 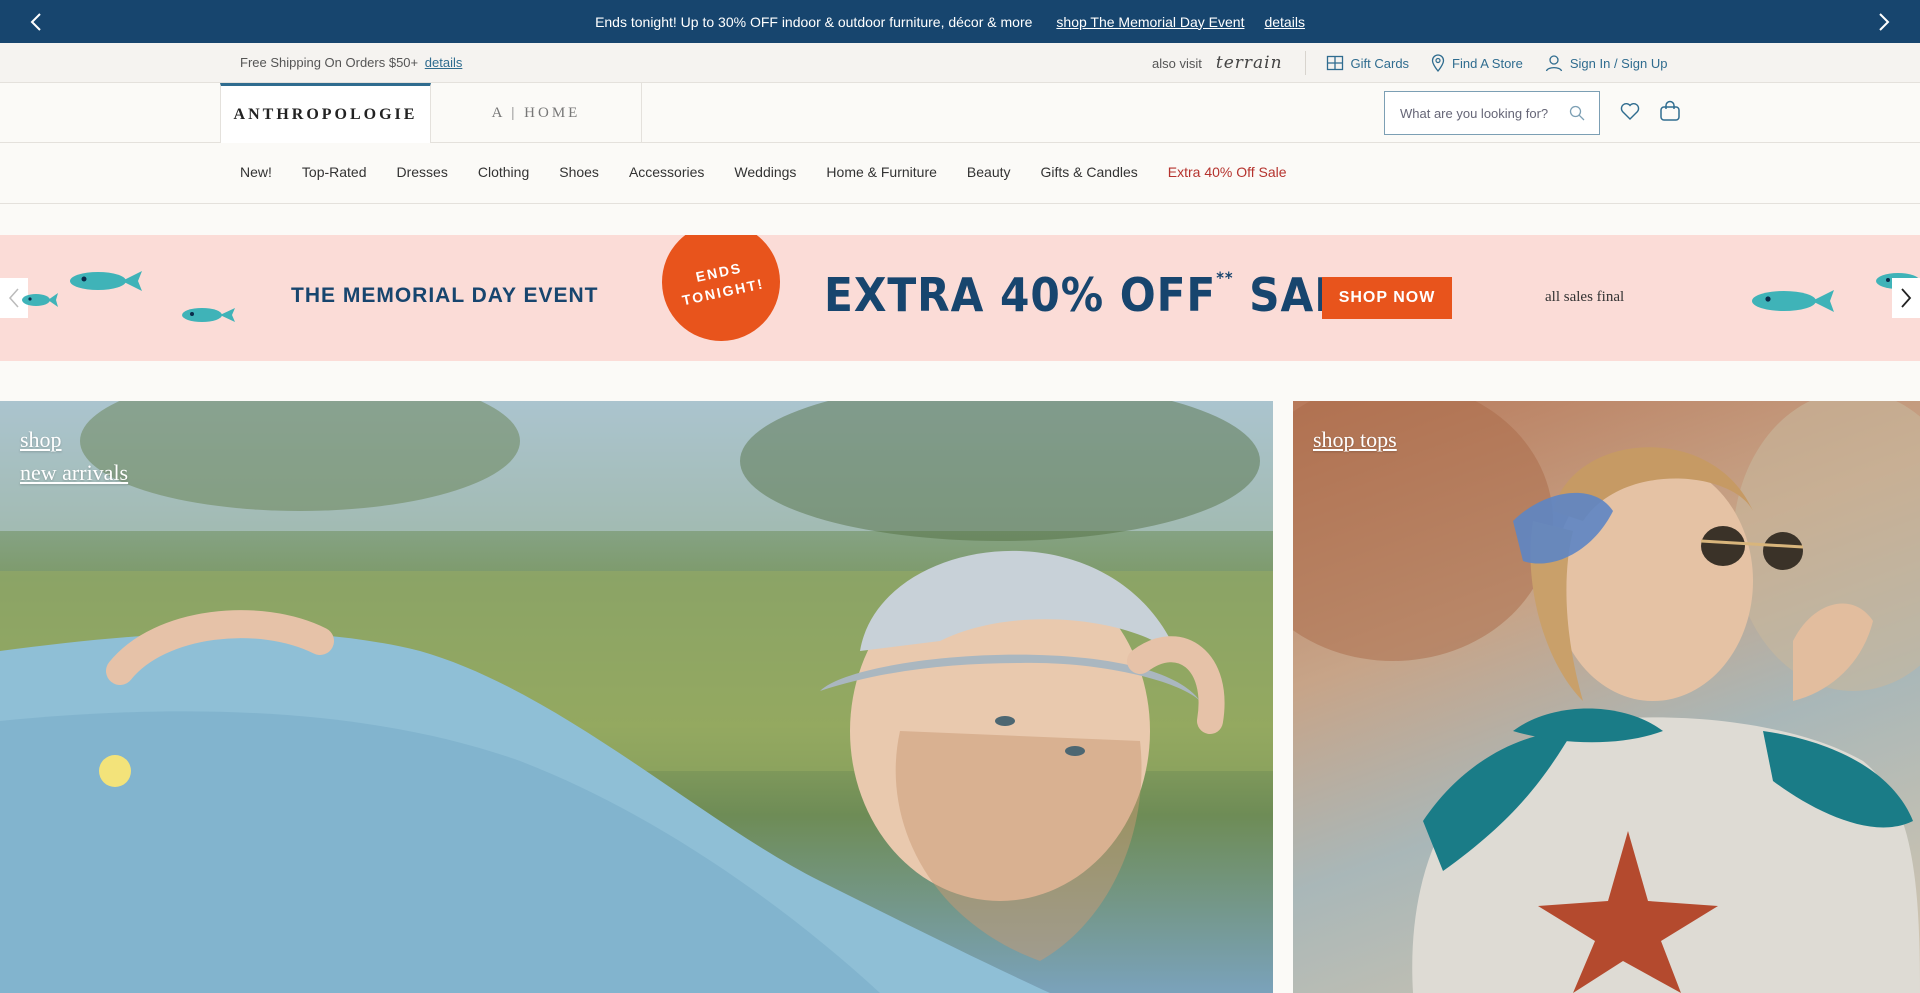 I want to click on nav-item-shoes: Shoes, so click(x=579, y=172).